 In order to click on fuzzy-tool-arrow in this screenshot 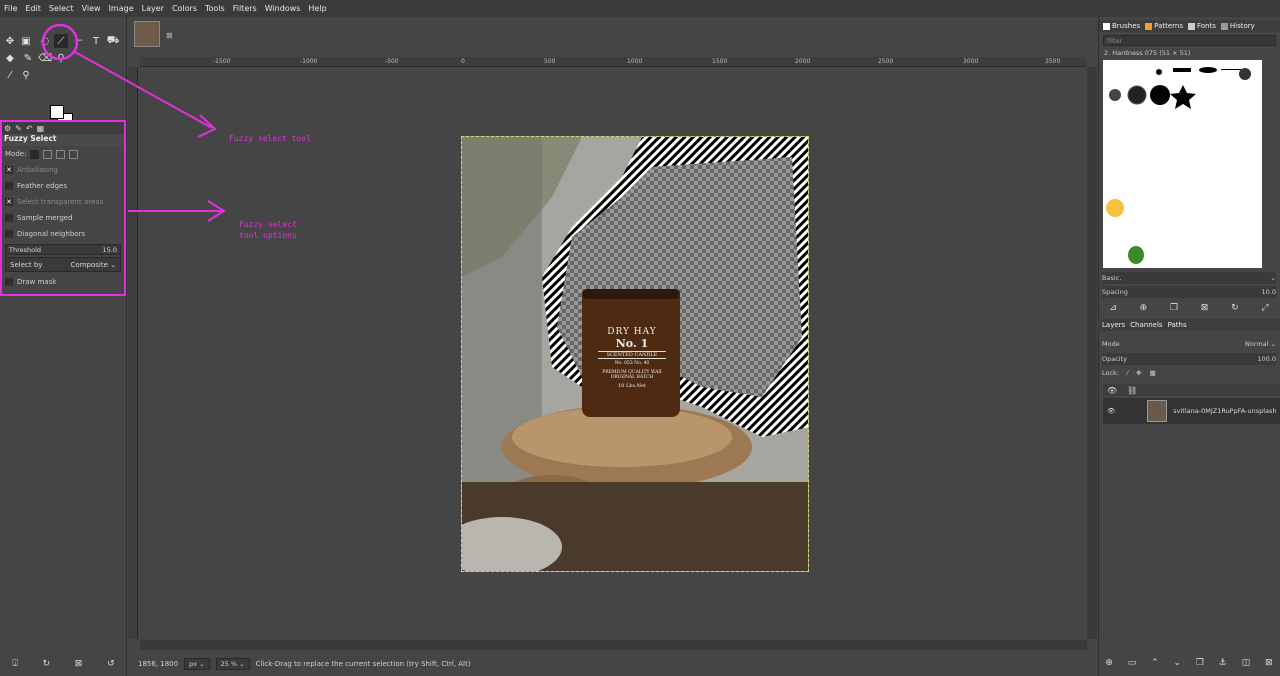, I will do `click(143, 90)`.